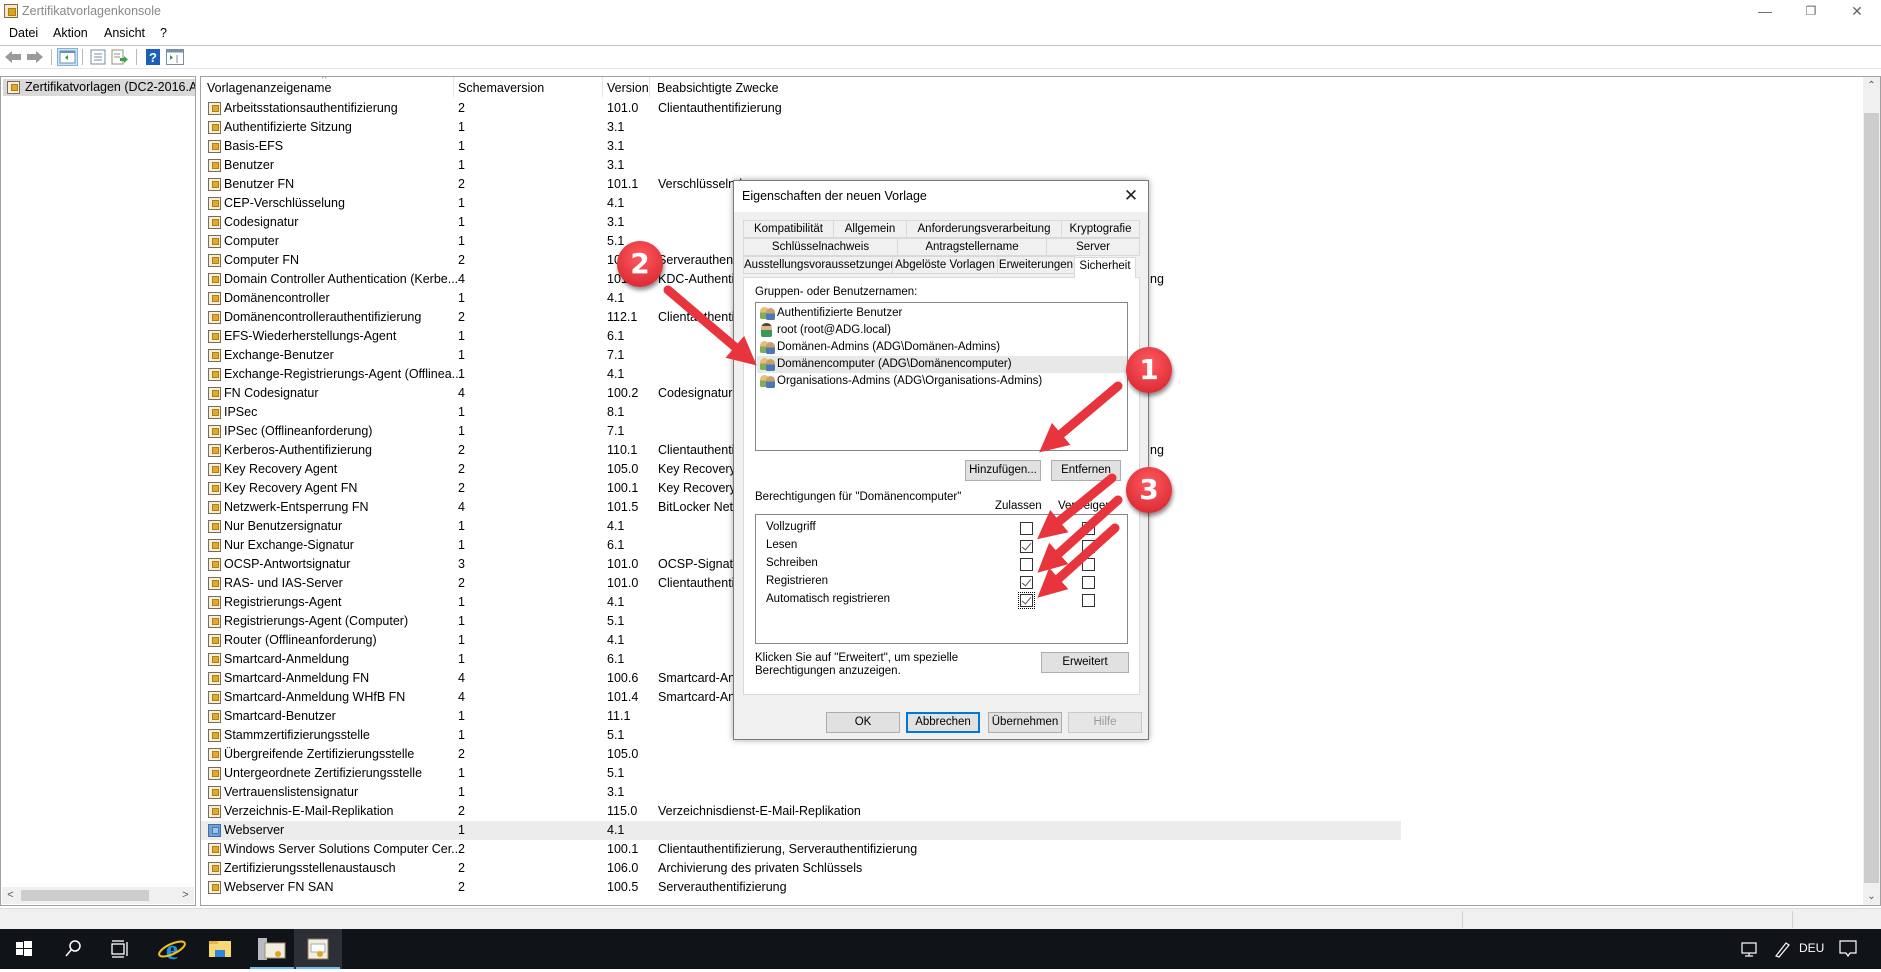 The height and width of the screenshot is (972, 1881). Describe the element at coordinates (1131, 196) in the screenshot. I see `dialog-close-button: ✕` at that location.